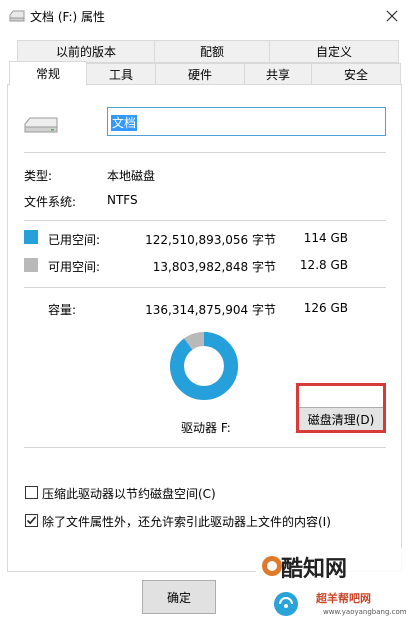 The height and width of the screenshot is (621, 411). What do you see at coordinates (131, 176) in the screenshot?
I see `type-value: 本地磁盘` at bounding box center [131, 176].